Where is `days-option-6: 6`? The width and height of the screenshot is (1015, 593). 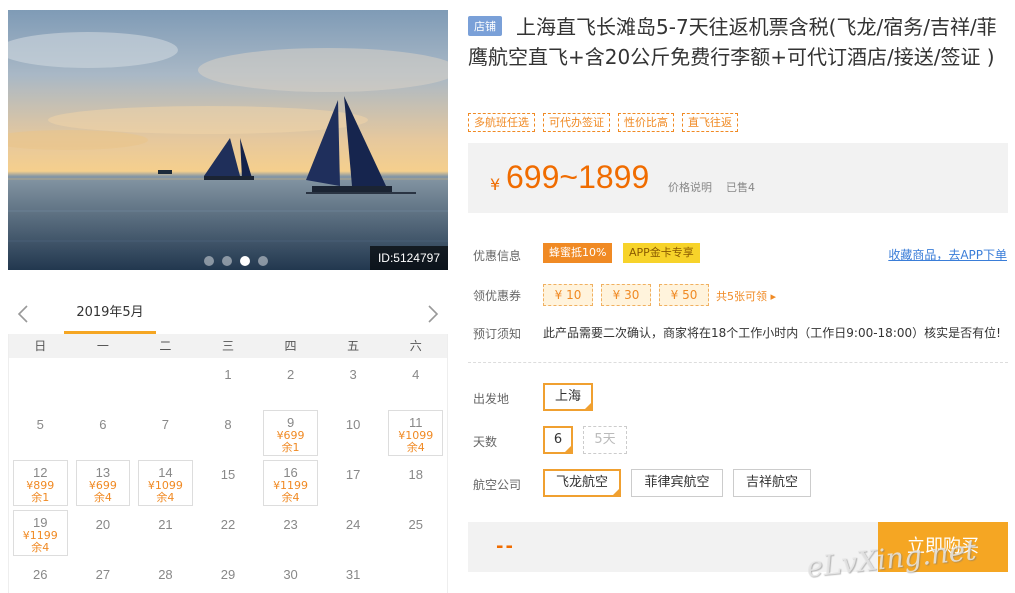
days-option-6: 6 is located at coordinates (558, 440).